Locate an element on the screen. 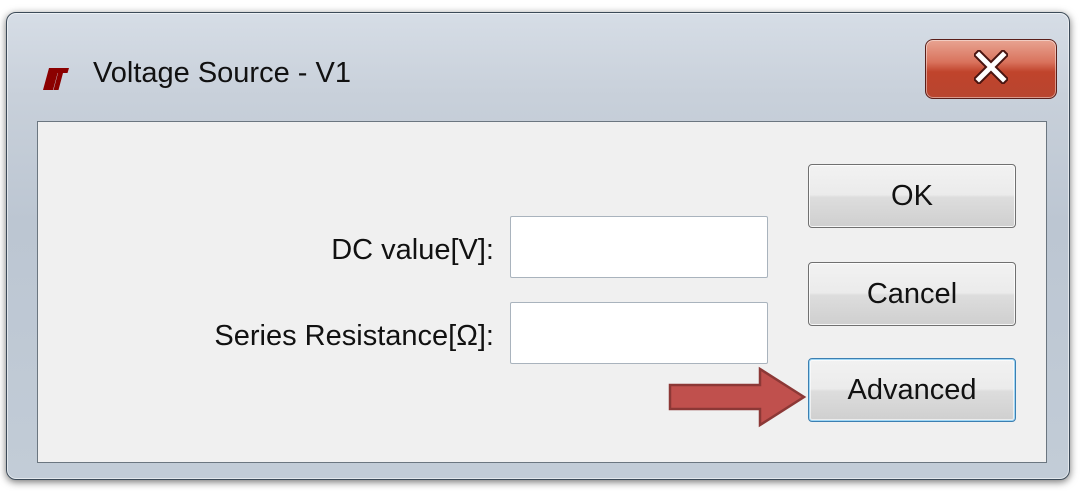 The width and height of the screenshot is (1086, 491). cancel-button: Cancel is located at coordinates (912, 294).